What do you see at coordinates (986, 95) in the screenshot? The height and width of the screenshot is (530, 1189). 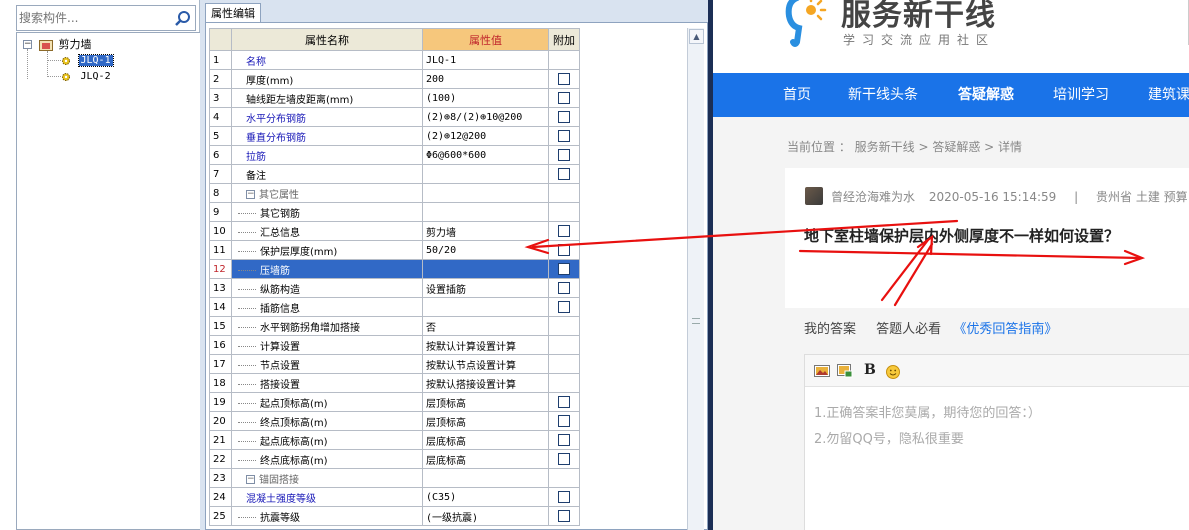 I see `nav-qa: 答疑解惑` at bounding box center [986, 95].